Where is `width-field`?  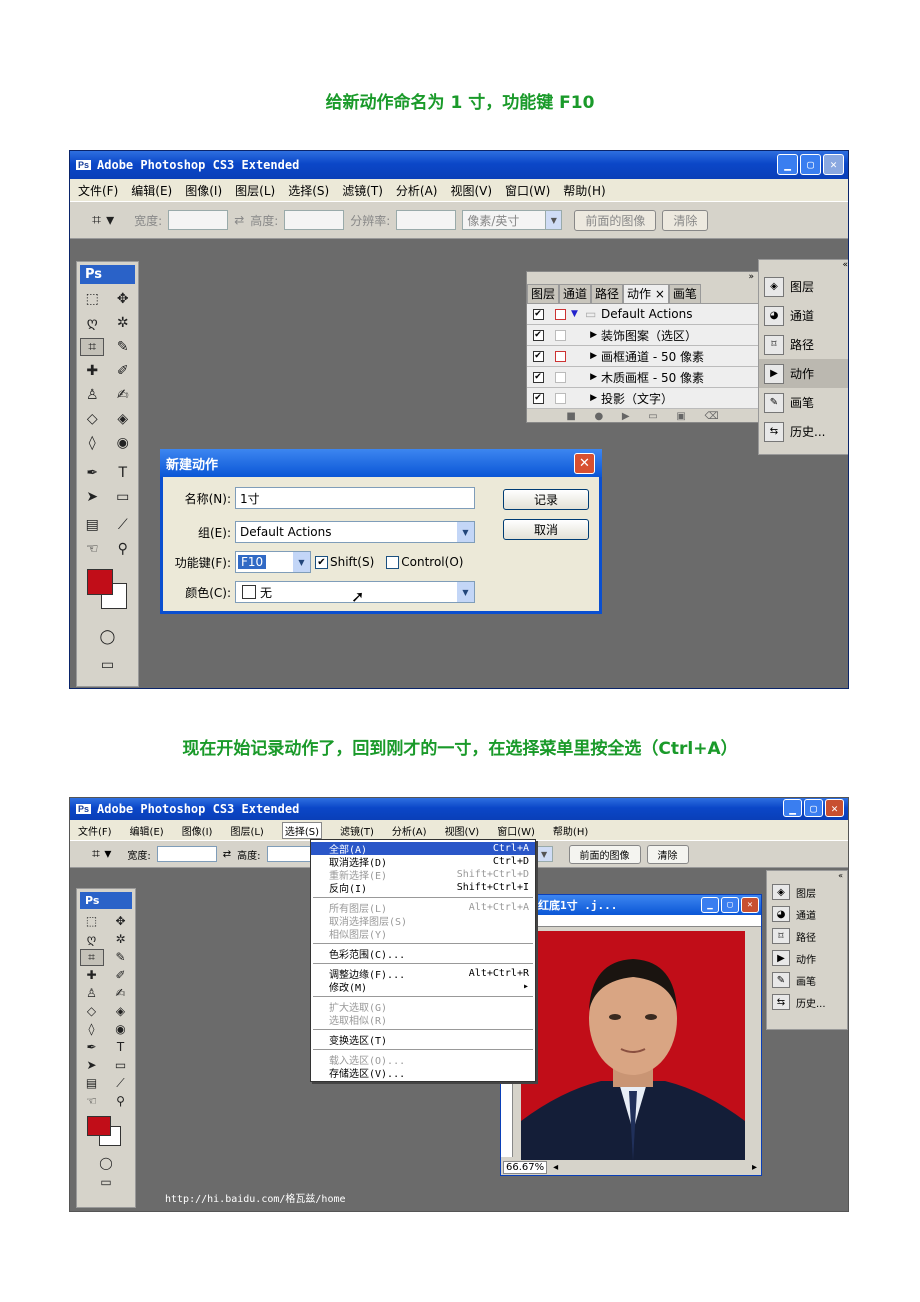
width-field is located at coordinates (186, 854).